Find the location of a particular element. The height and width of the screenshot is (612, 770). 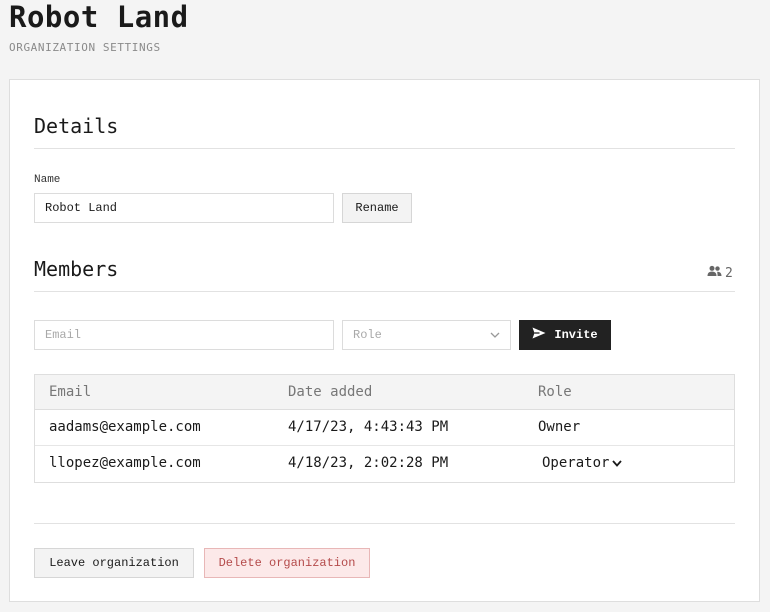

footer-divider is located at coordinates (384, 523).